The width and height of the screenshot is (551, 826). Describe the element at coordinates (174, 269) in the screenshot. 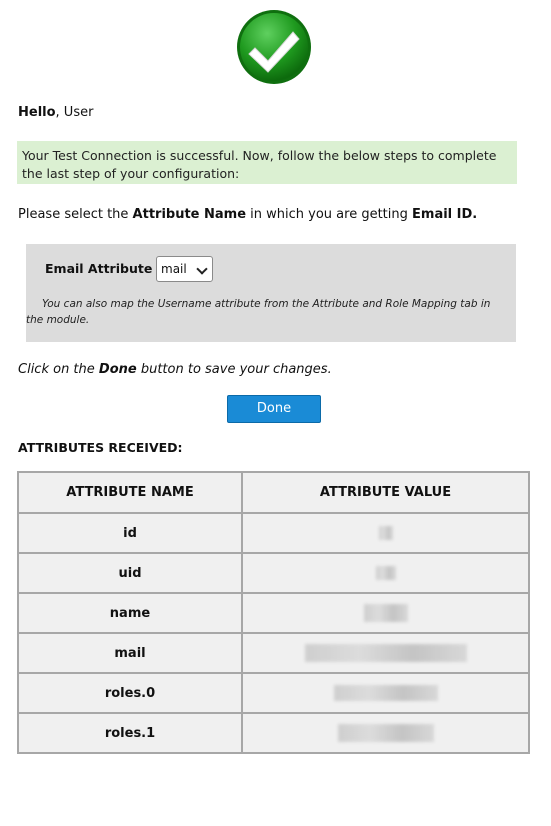

I see `email-attribute-selected: mail` at that location.